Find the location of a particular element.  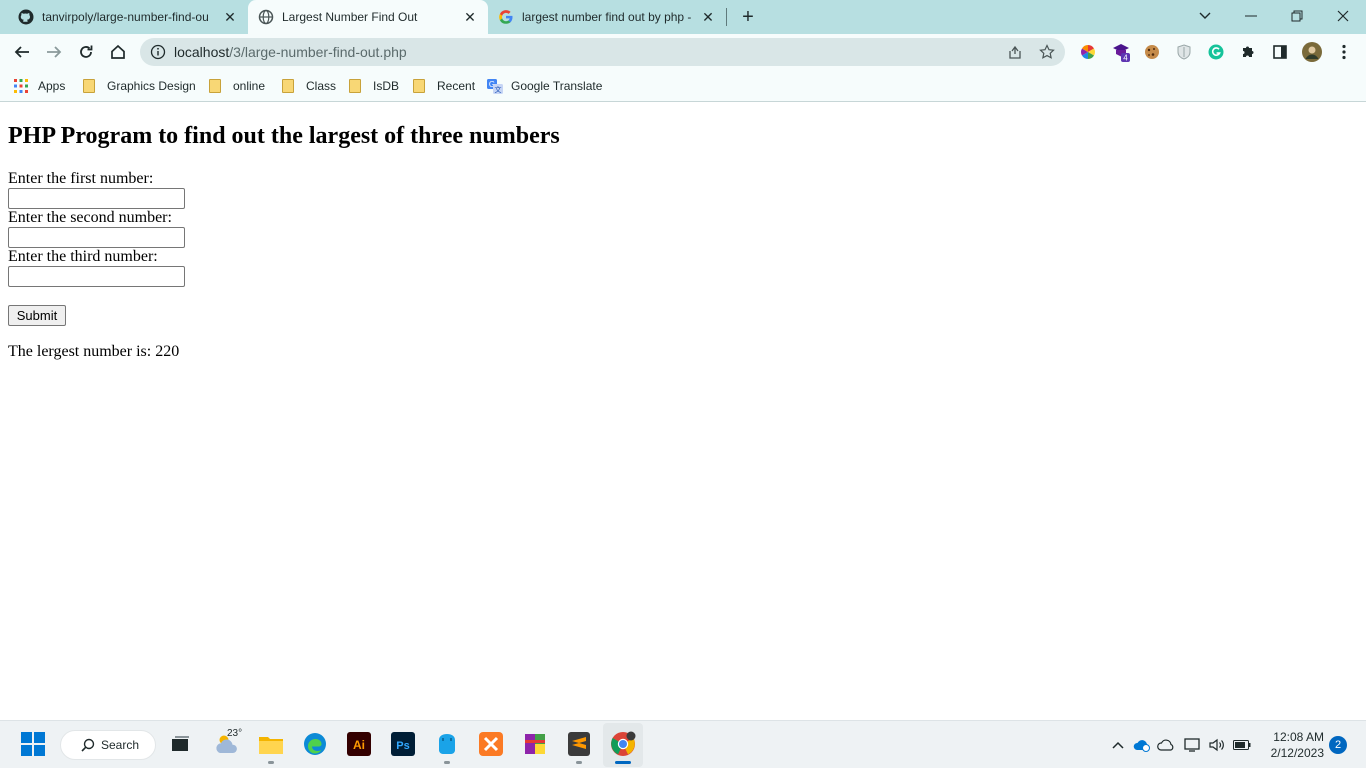

volume-icon is located at coordinates (1217, 745).